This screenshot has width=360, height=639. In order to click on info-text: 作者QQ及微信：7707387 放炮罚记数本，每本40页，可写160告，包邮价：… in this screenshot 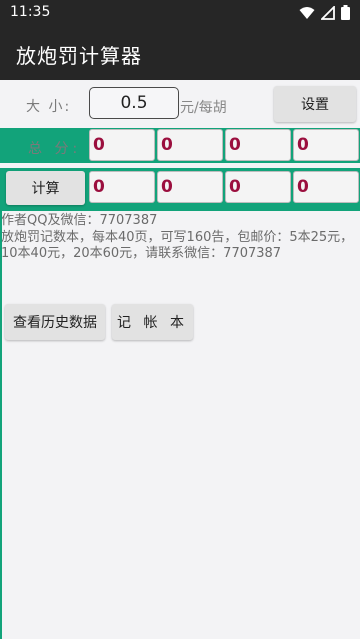, I will do `click(180, 238)`.